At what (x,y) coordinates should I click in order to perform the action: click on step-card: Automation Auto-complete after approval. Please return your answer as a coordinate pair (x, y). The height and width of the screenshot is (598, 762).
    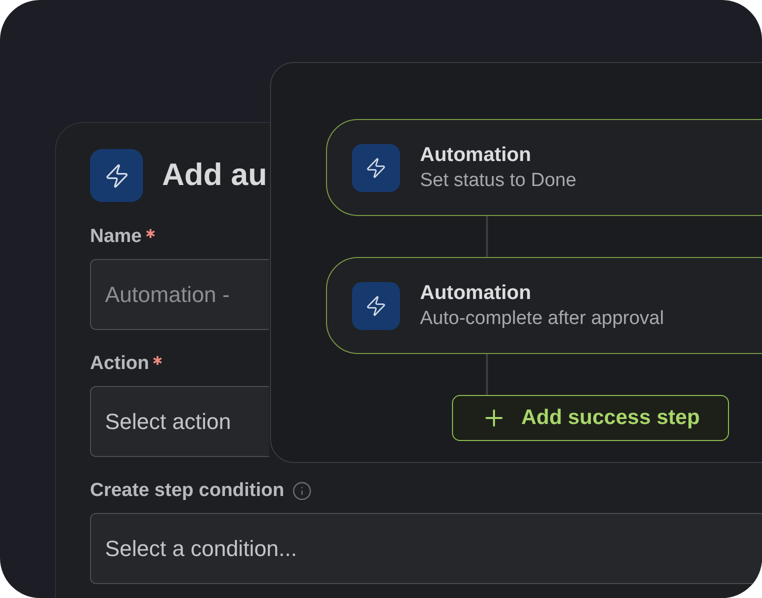
    Looking at the image, I should click on (544, 305).